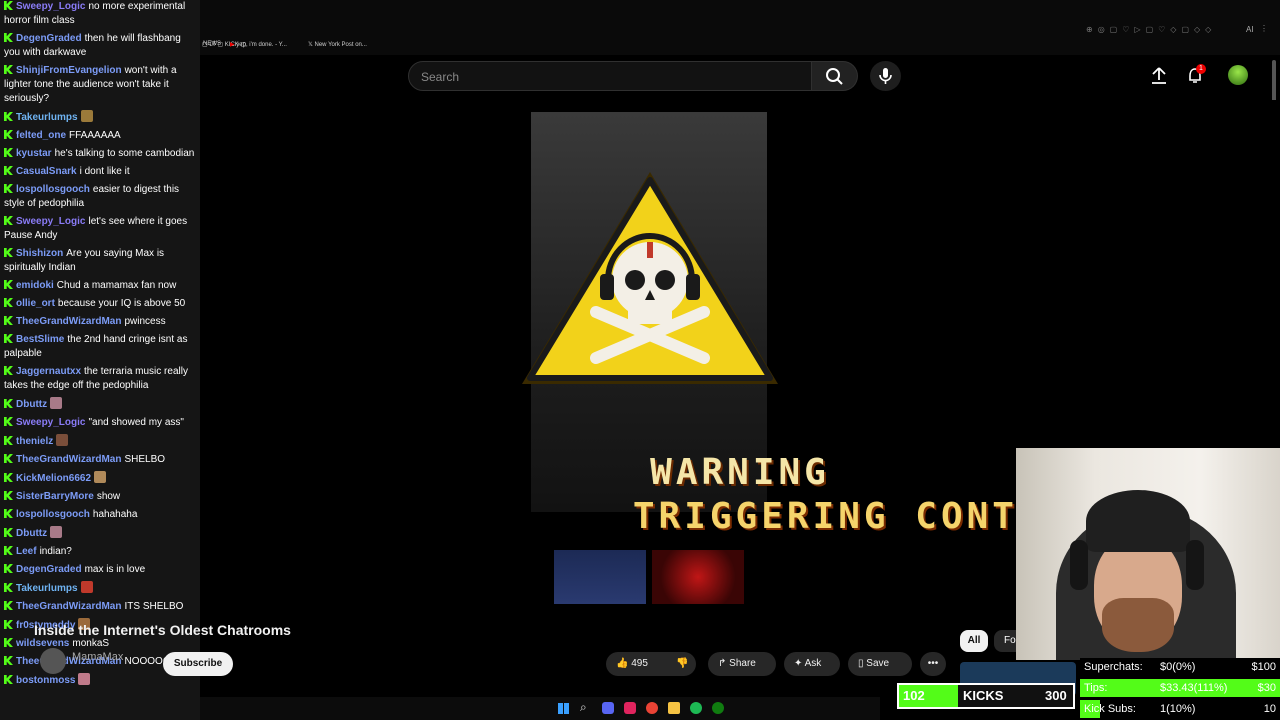  What do you see at coordinates (198, 664) in the screenshot?
I see `subscribe-button: Subscribe` at bounding box center [198, 664].